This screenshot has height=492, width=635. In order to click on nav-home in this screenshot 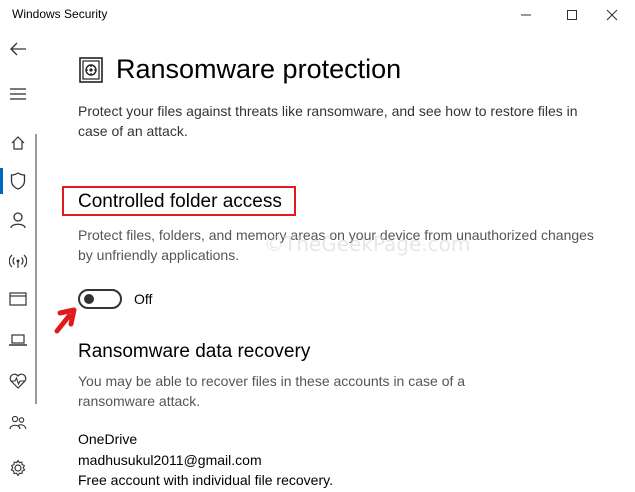, I will do `click(18, 143)`.